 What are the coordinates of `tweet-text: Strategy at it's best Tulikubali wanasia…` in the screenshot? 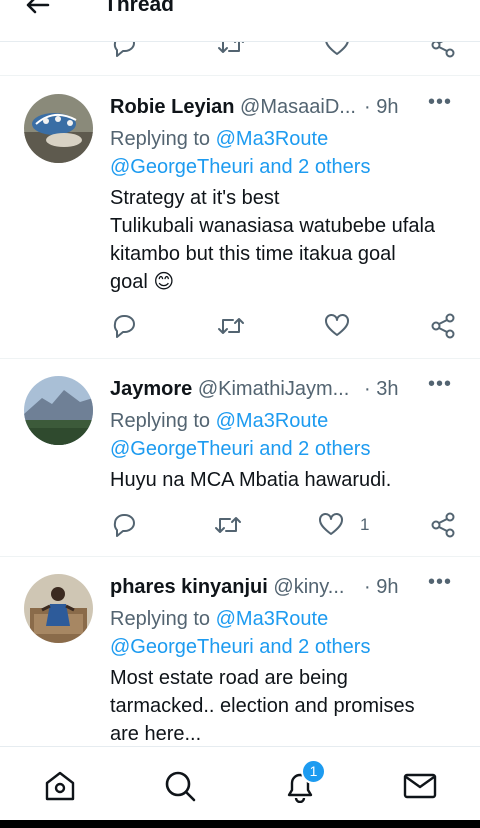 It's located at (273, 240).